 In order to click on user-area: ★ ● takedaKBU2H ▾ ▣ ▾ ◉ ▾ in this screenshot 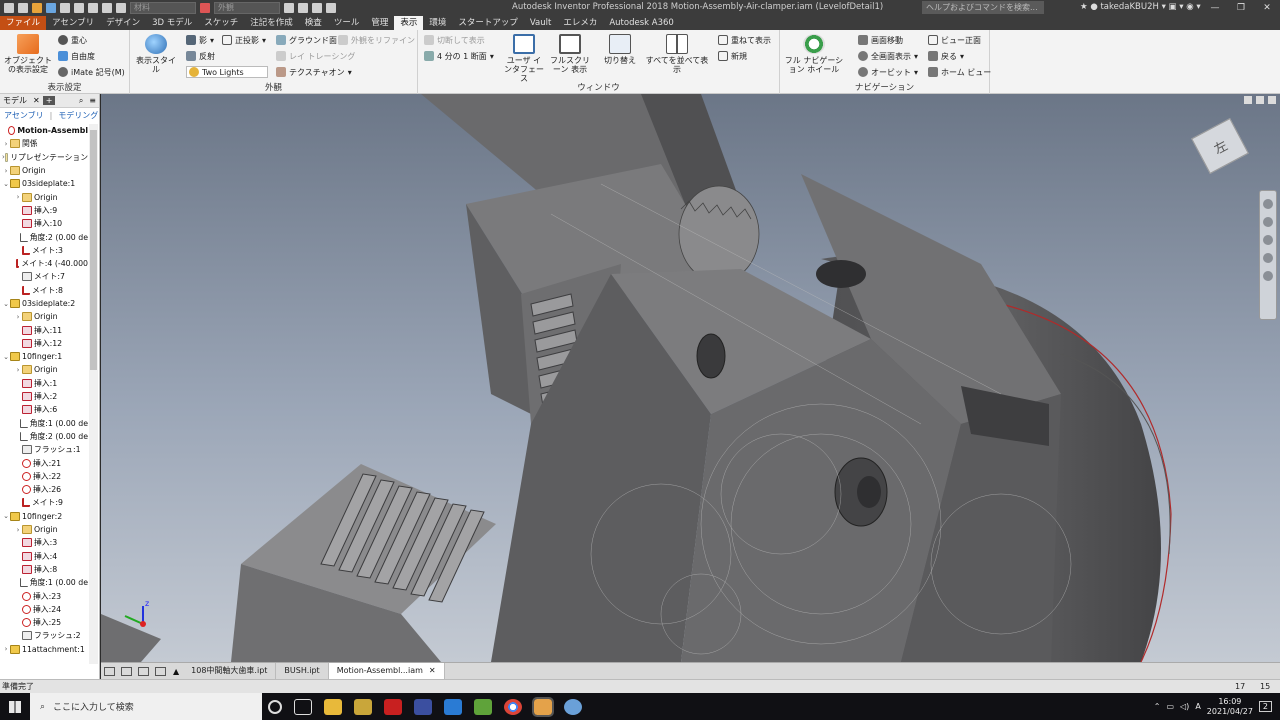, I will do `click(1140, 7)`.